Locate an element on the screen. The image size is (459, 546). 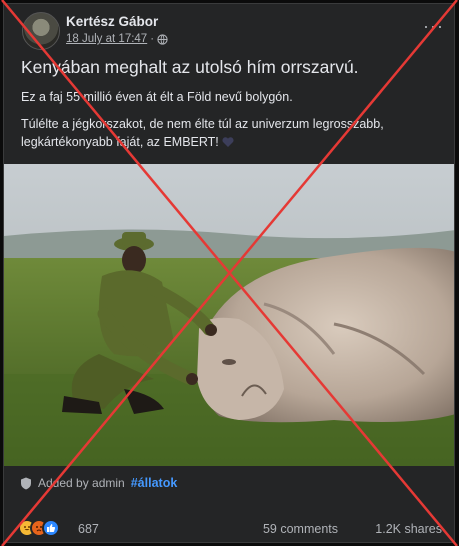
post-meta: 18 July at 17:47 · is located at coordinates (117, 39).